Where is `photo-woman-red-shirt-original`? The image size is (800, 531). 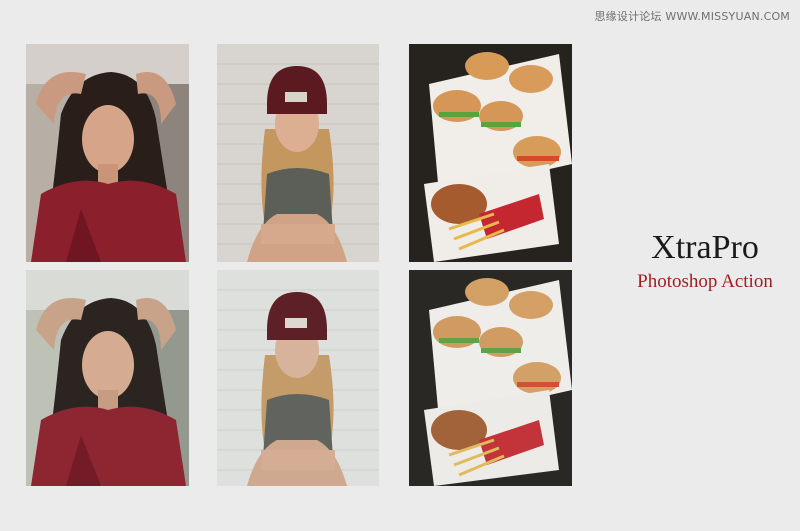
photo-woman-red-shirt-original is located at coordinates (107, 153).